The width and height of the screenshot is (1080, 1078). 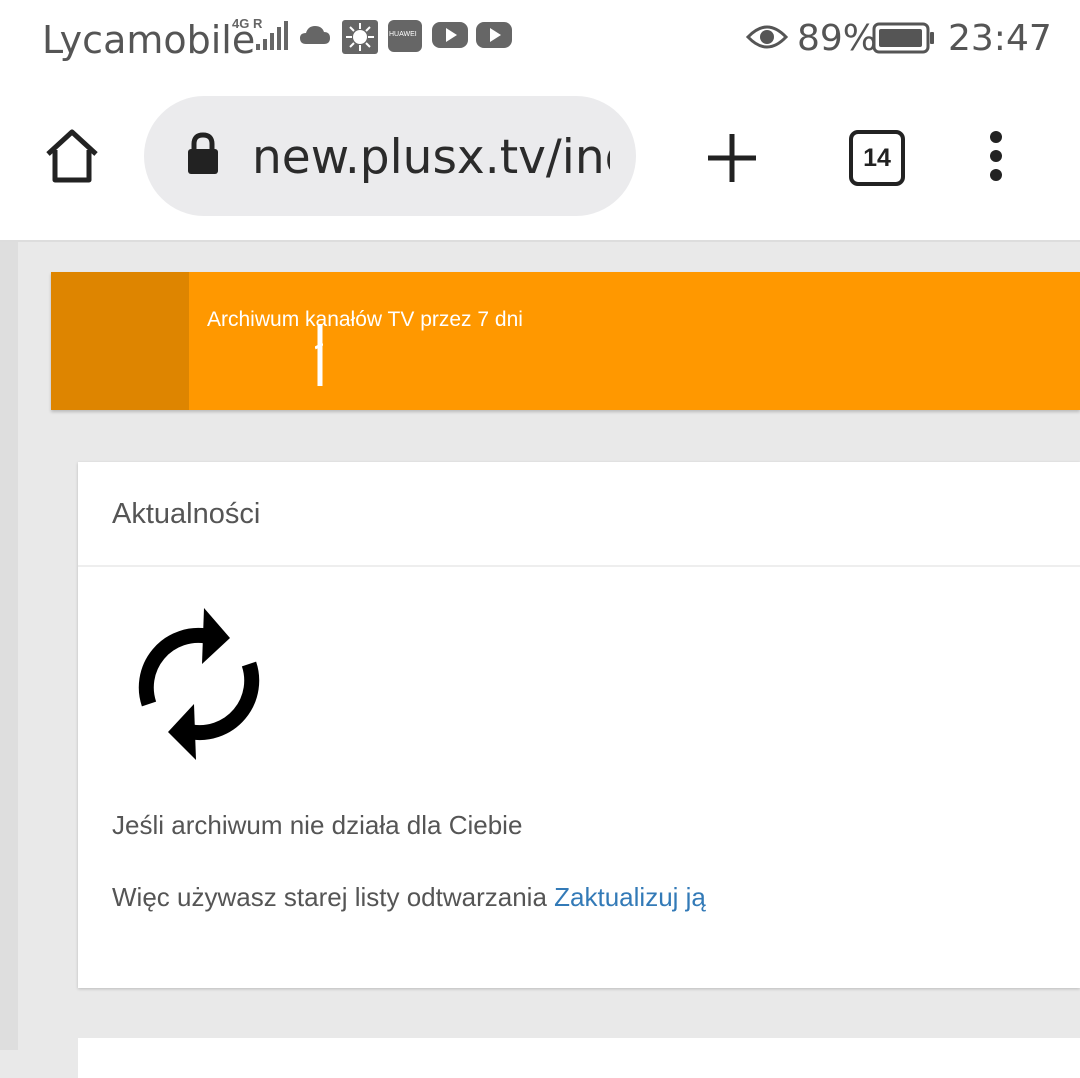 I want to click on battery-percent: 89%, so click(x=837, y=38).